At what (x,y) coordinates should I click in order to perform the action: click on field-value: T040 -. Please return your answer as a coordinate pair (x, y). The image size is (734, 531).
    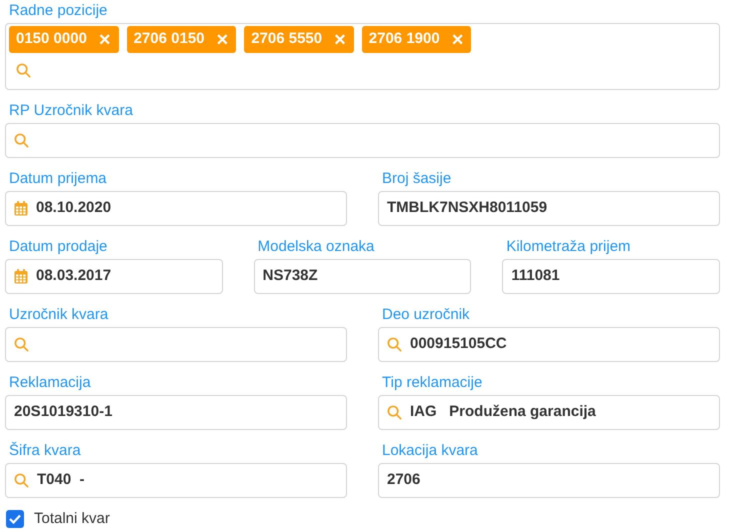
    Looking at the image, I should click on (61, 480).